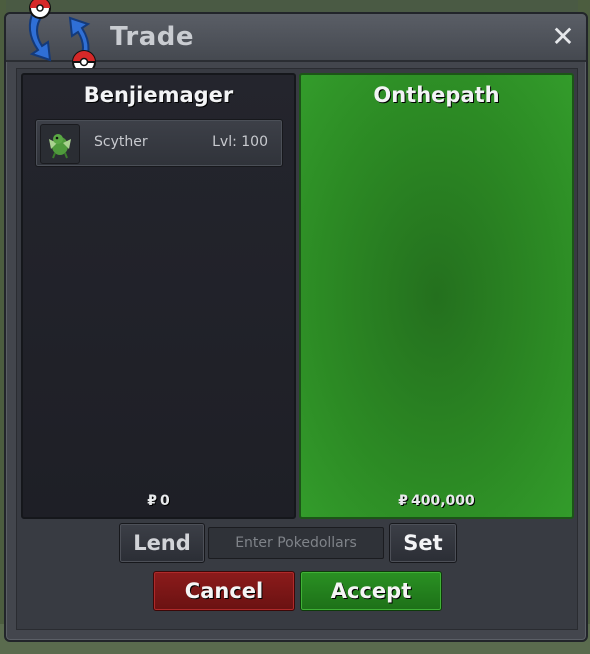  I want to click on partner-money-offer: ₽400,000, so click(436, 501).